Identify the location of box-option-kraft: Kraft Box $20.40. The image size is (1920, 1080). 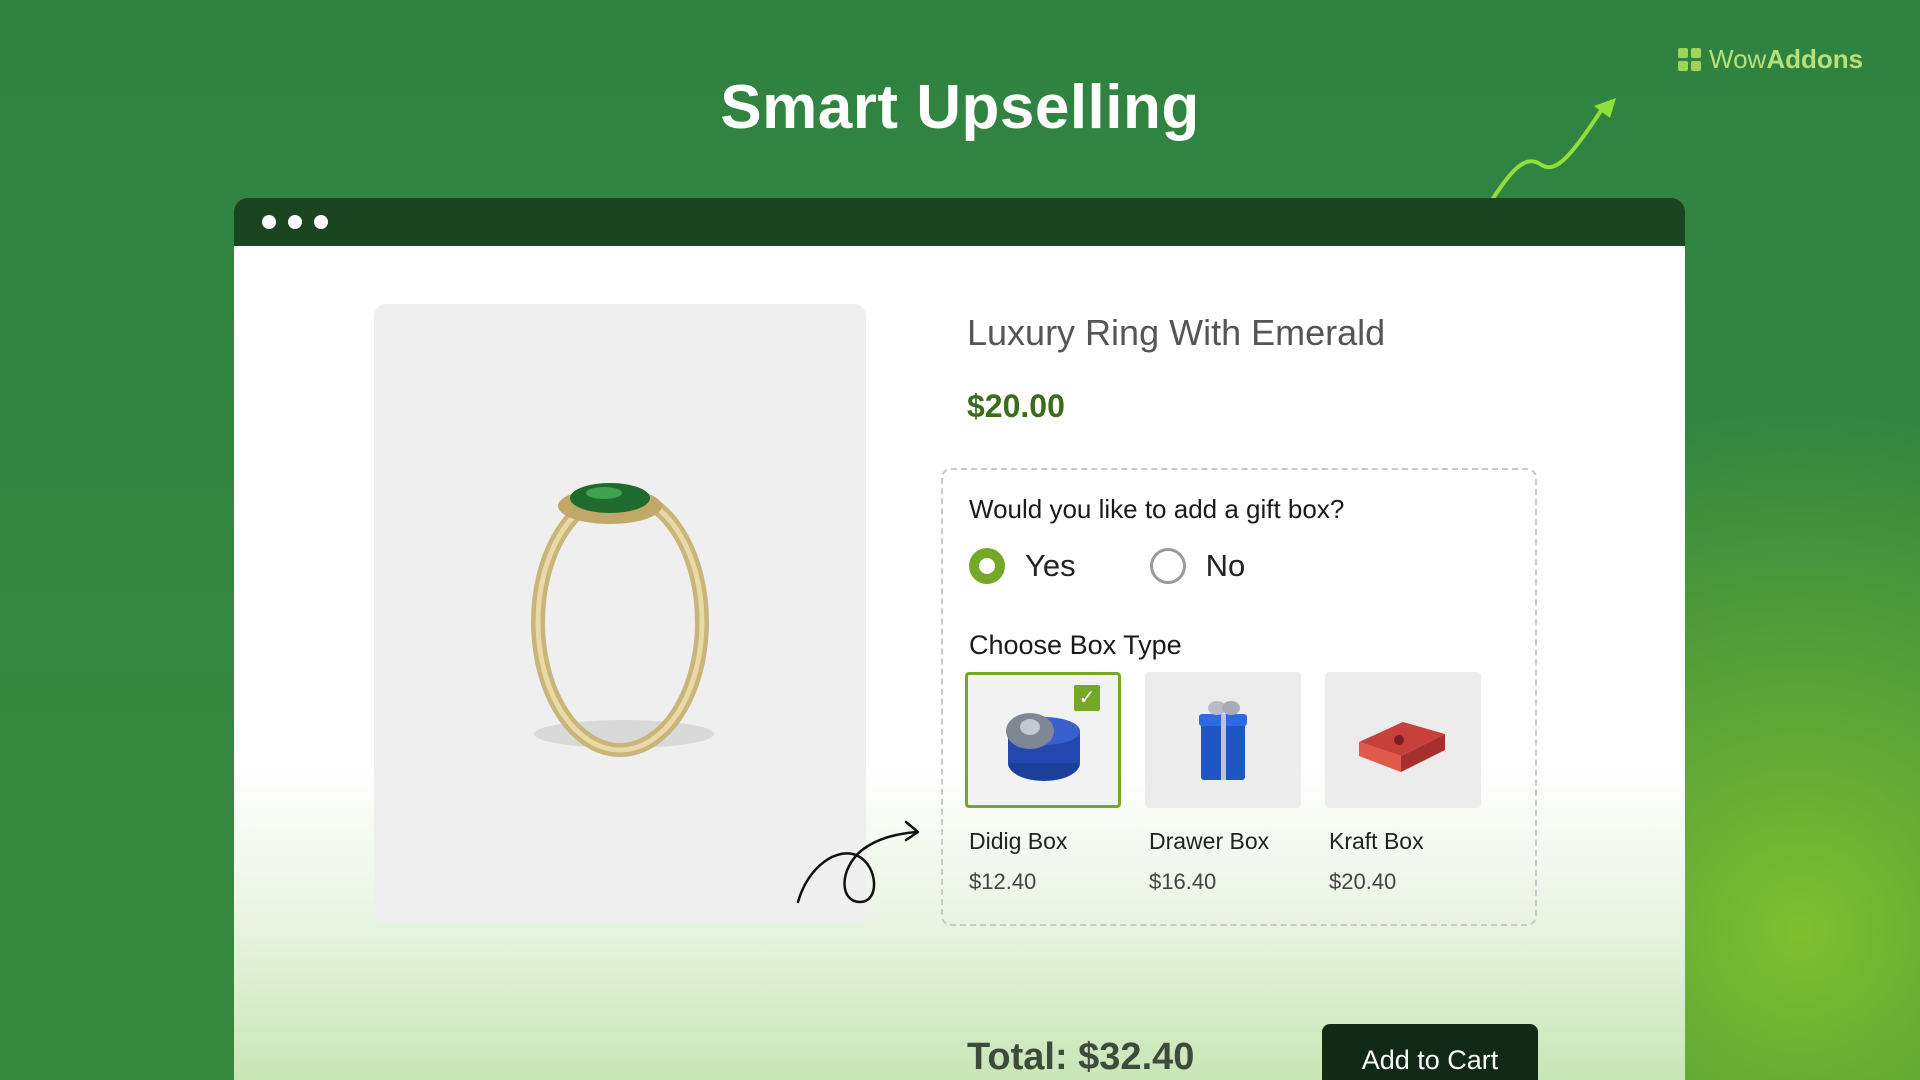
(1403, 783).